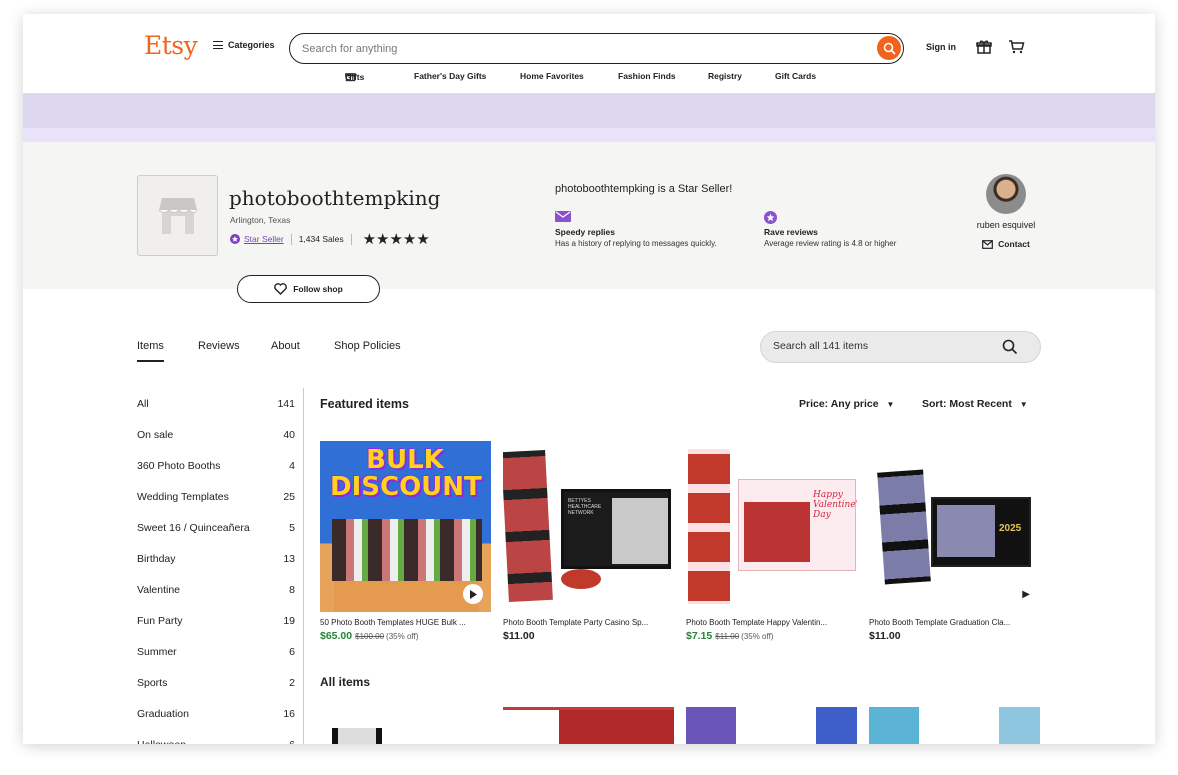 This screenshot has height=775, width=1178. Describe the element at coordinates (406, 596) in the screenshot. I see `box` at that location.